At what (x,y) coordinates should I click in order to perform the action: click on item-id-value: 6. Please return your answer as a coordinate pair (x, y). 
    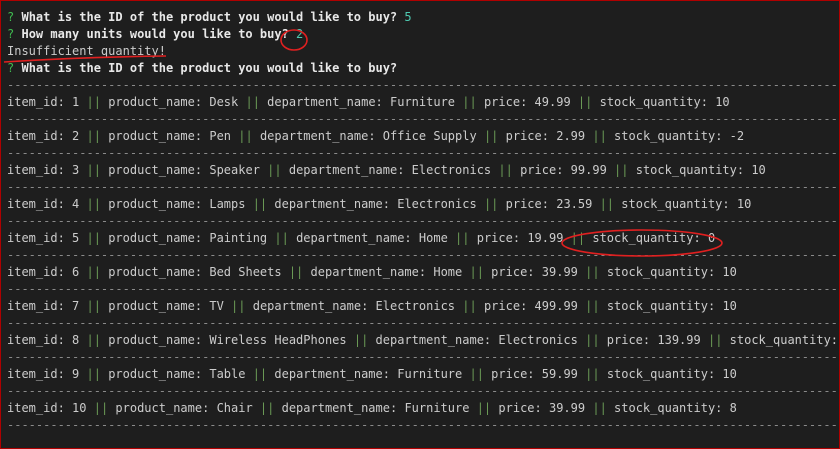
    Looking at the image, I should click on (76, 272).